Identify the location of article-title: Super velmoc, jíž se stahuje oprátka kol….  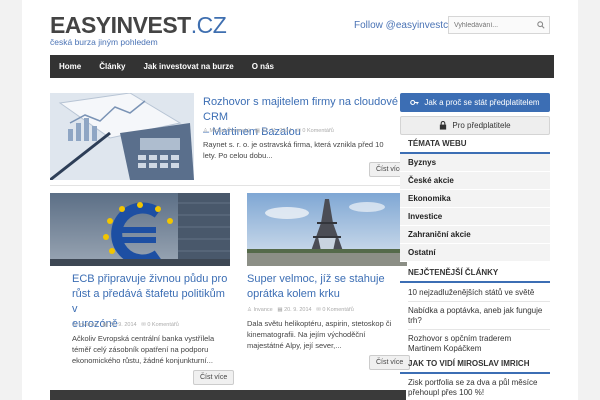
(327, 287).